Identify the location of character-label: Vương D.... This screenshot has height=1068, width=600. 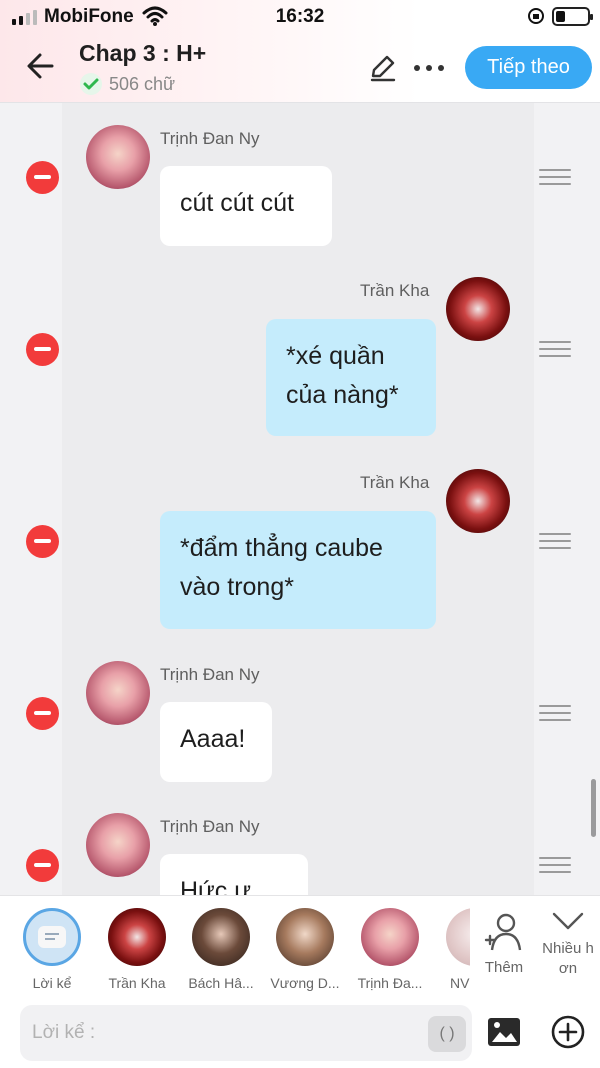
(305, 983).